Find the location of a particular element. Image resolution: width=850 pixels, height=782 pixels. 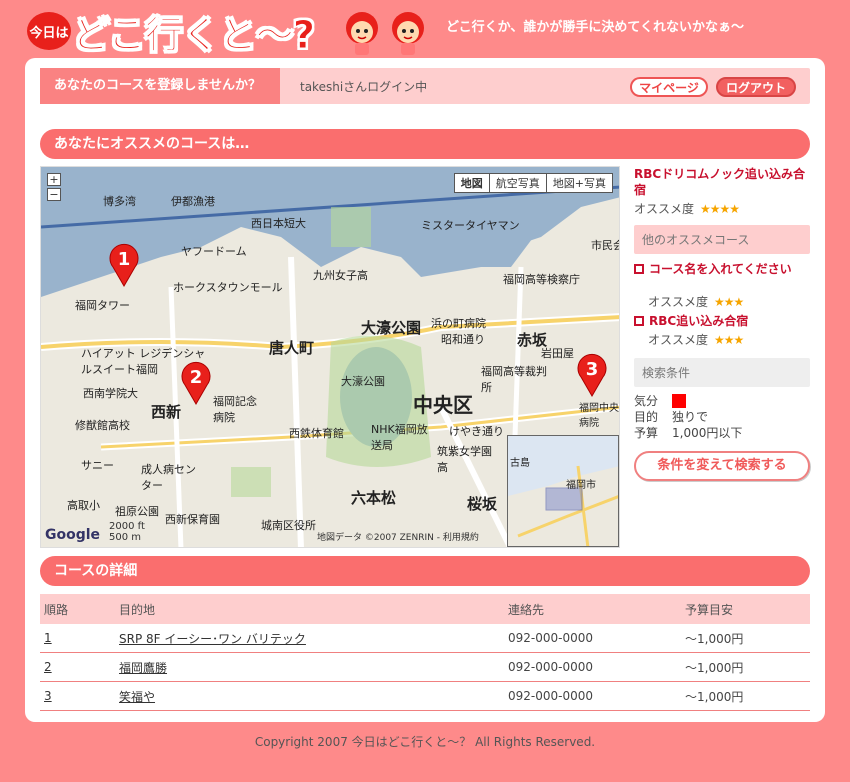

map-pin-1: 1 is located at coordinates (124, 264).